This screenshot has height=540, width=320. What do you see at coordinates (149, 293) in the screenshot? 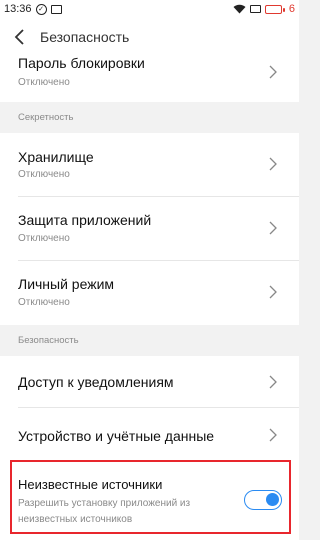
I see `row-private-mode: Личный режим Отключено` at bounding box center [149, 293].